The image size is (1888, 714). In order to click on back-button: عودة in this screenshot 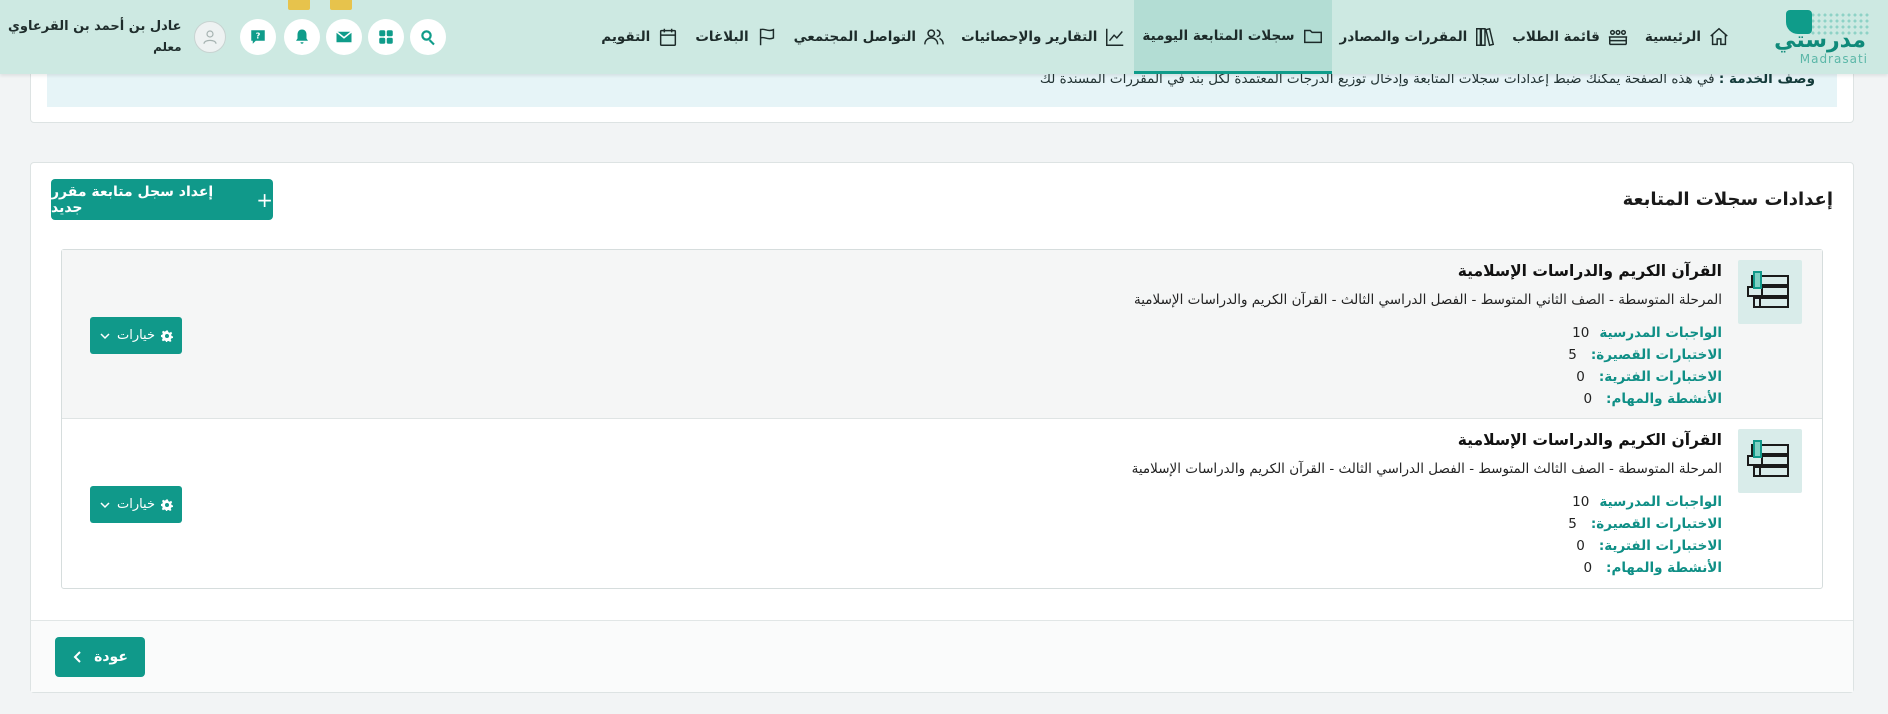, I will do `click(100, 657)`.